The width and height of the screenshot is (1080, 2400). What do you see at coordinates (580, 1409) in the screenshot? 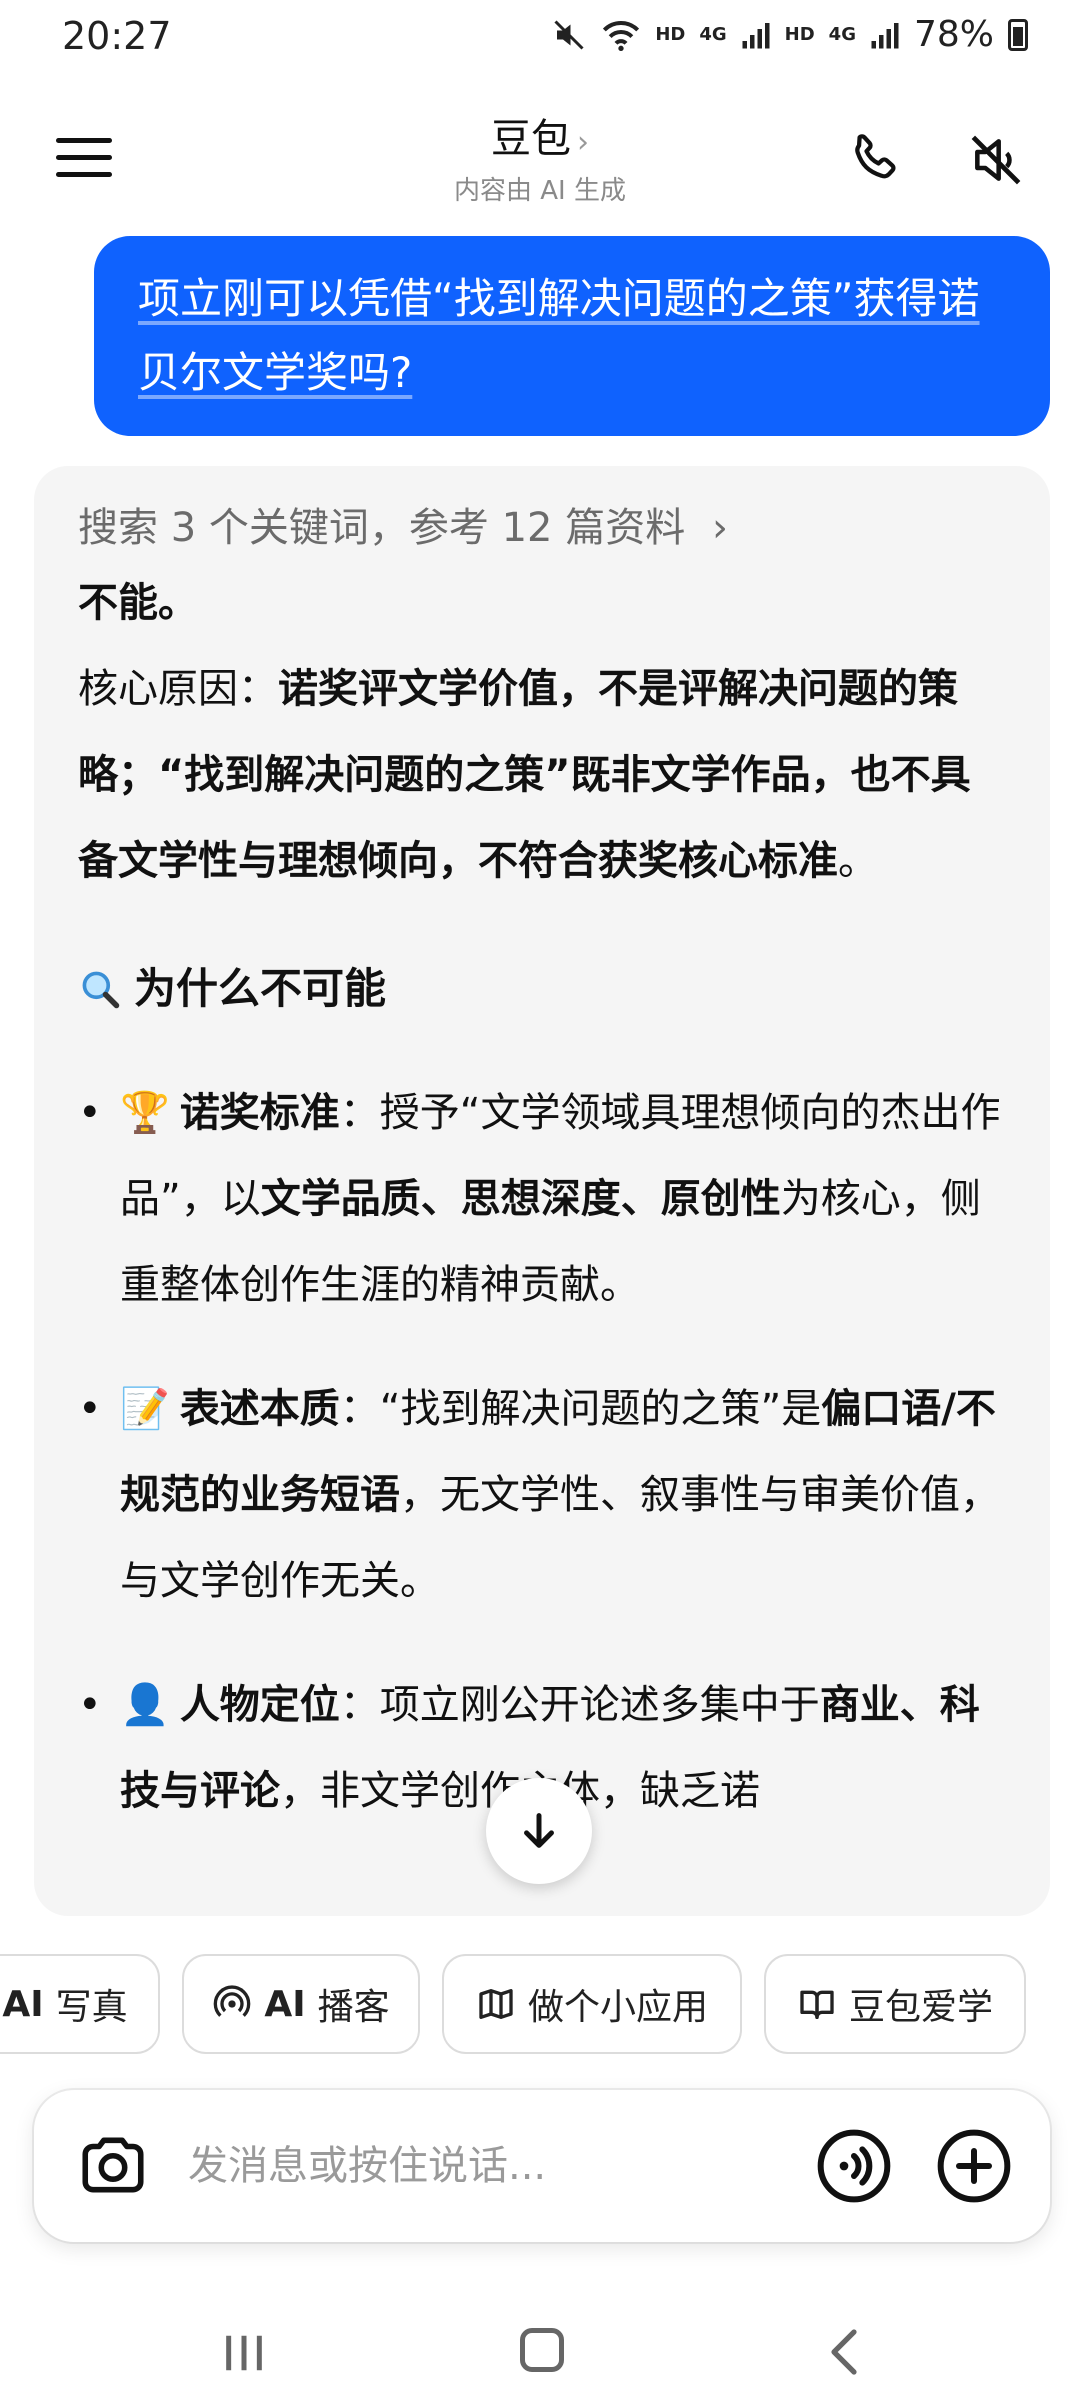
I see `bullet-text: ：“找到解决问题的之策”是` at bounding box center [580, 1409].